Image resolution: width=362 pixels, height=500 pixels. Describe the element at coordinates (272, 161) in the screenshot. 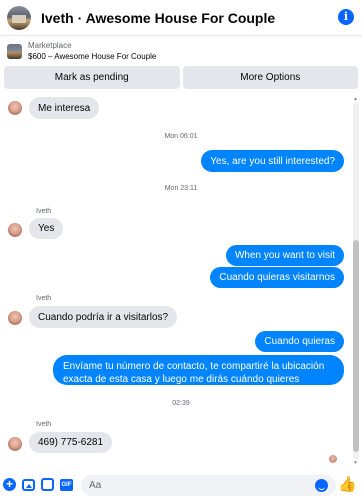

I see `message-outgoing: Yes, are you still interested?` at that location.